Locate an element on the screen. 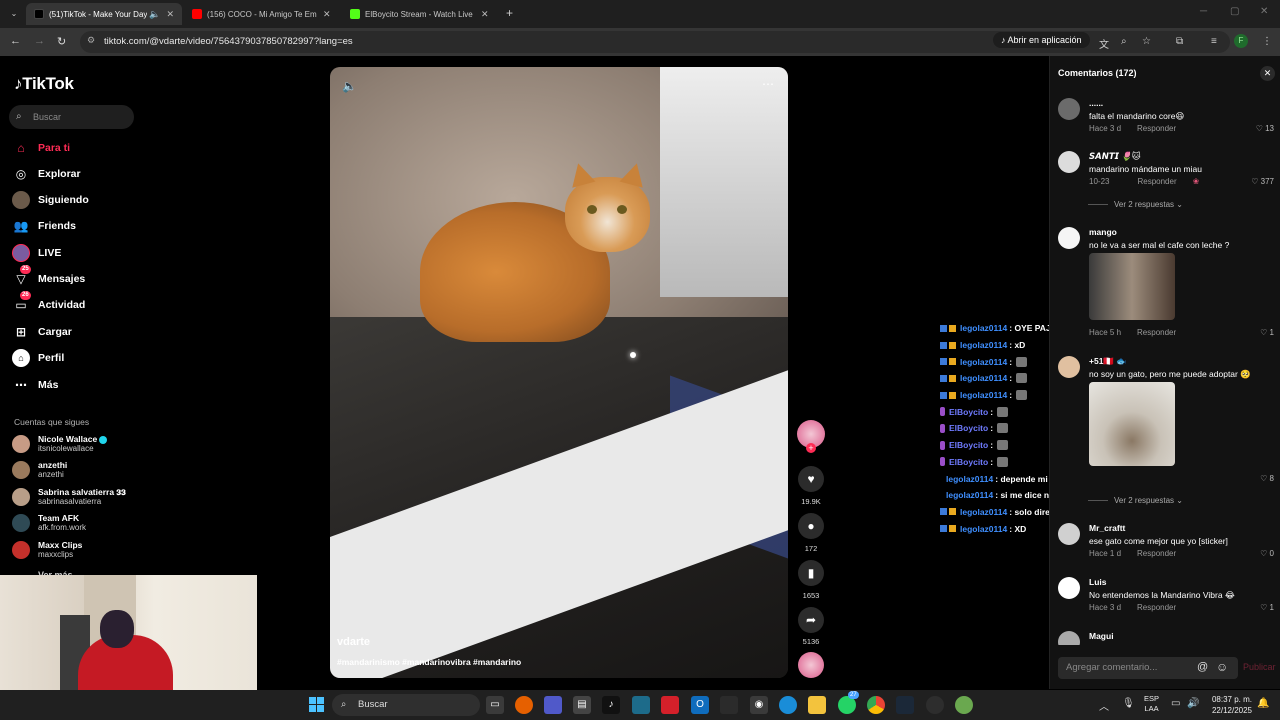 This screenshot has height=720, width=1280. following-account: Team AFK afk.from.work is located at coordinates (49, 523).